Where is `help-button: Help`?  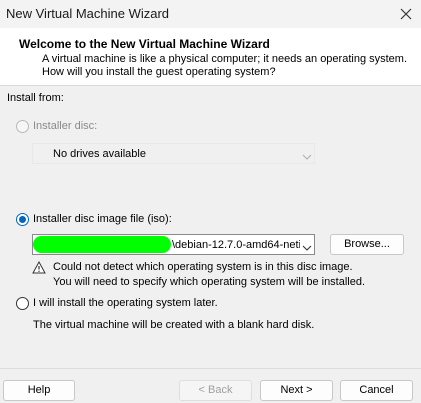 help-button: Help is located at coordinates (39, 390).